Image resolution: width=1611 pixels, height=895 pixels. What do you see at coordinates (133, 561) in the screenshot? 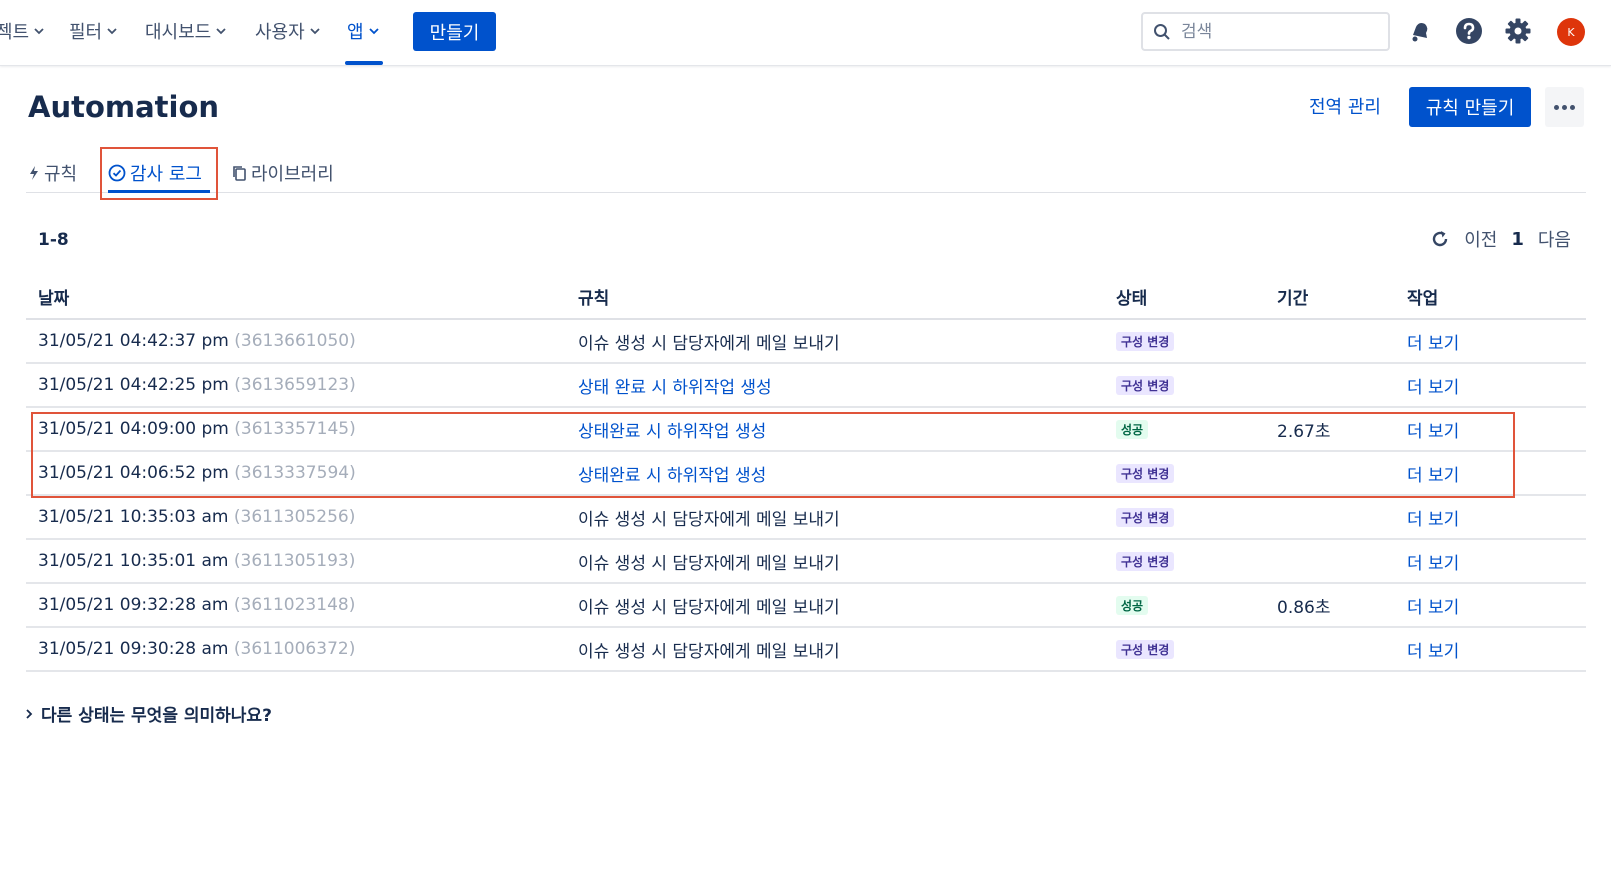
I see `date-text: 31/05/21 10:35:01 am` at bounding box center [133, 561].